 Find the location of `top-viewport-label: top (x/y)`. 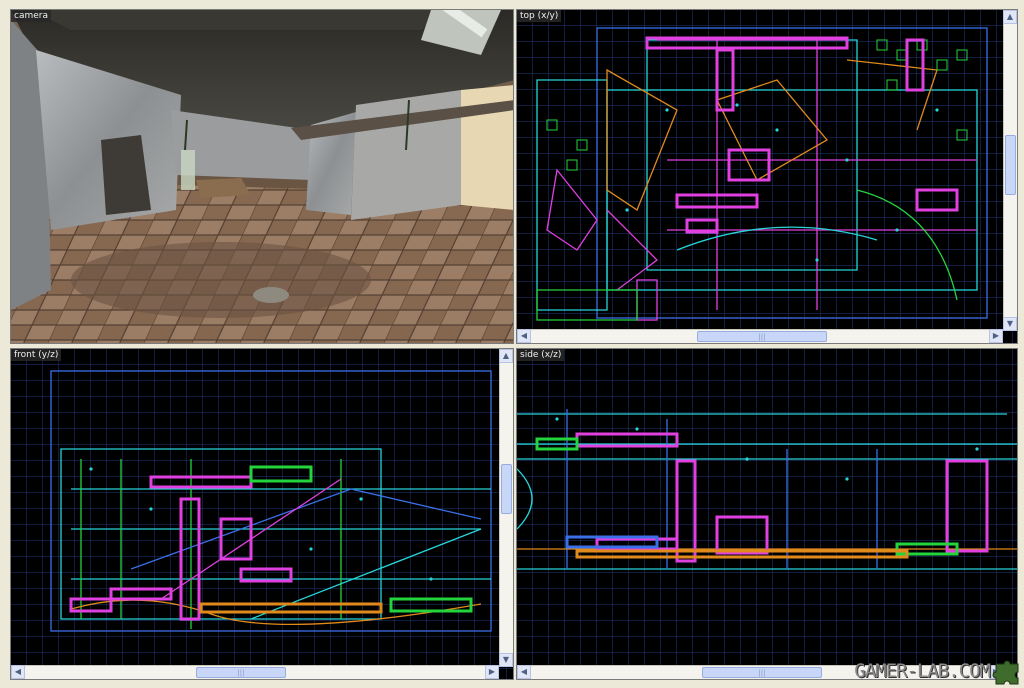

top-viewport-label: top (x/y) is located at coordinates (539, 16).